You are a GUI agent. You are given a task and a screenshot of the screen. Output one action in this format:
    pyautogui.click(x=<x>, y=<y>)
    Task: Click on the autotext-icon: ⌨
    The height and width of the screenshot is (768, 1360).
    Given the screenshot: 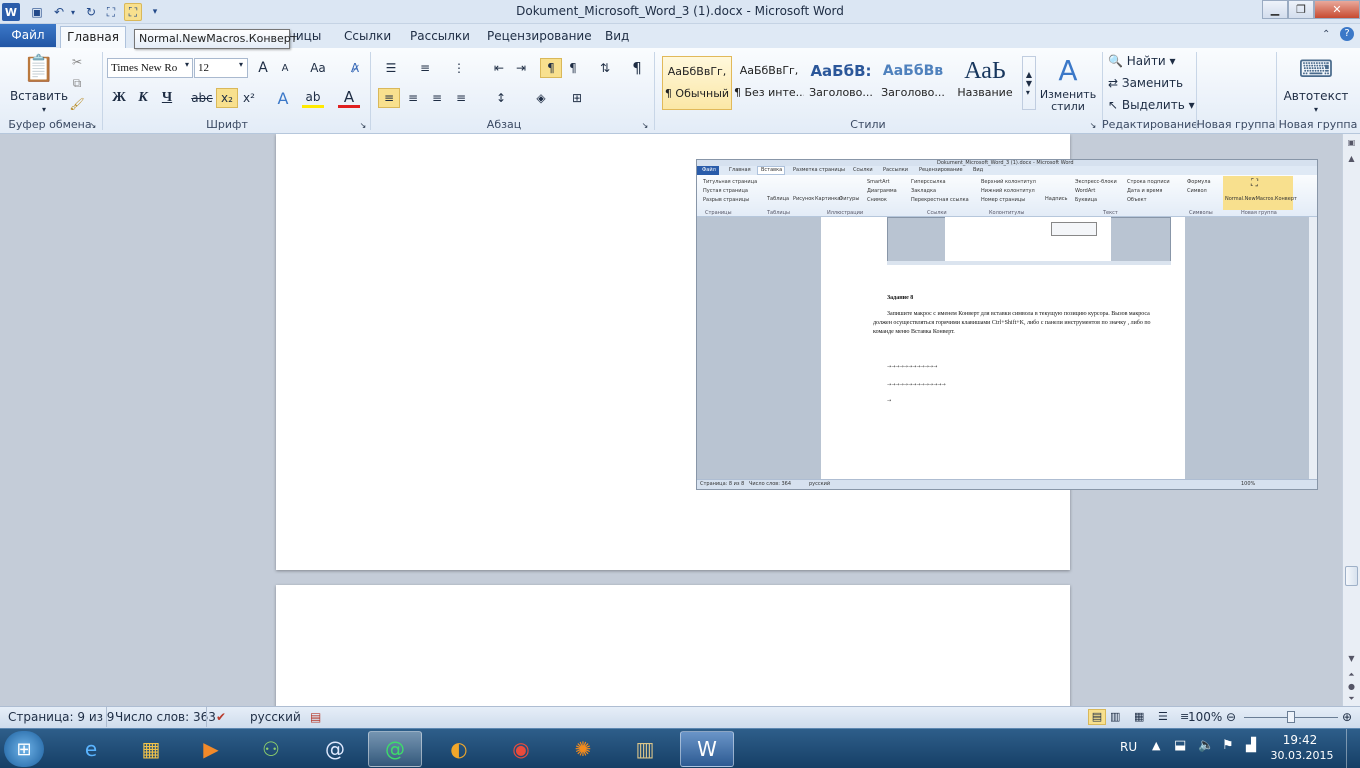 What is the action you would take?
    pyautogui.click(x=1316, y=69)
    